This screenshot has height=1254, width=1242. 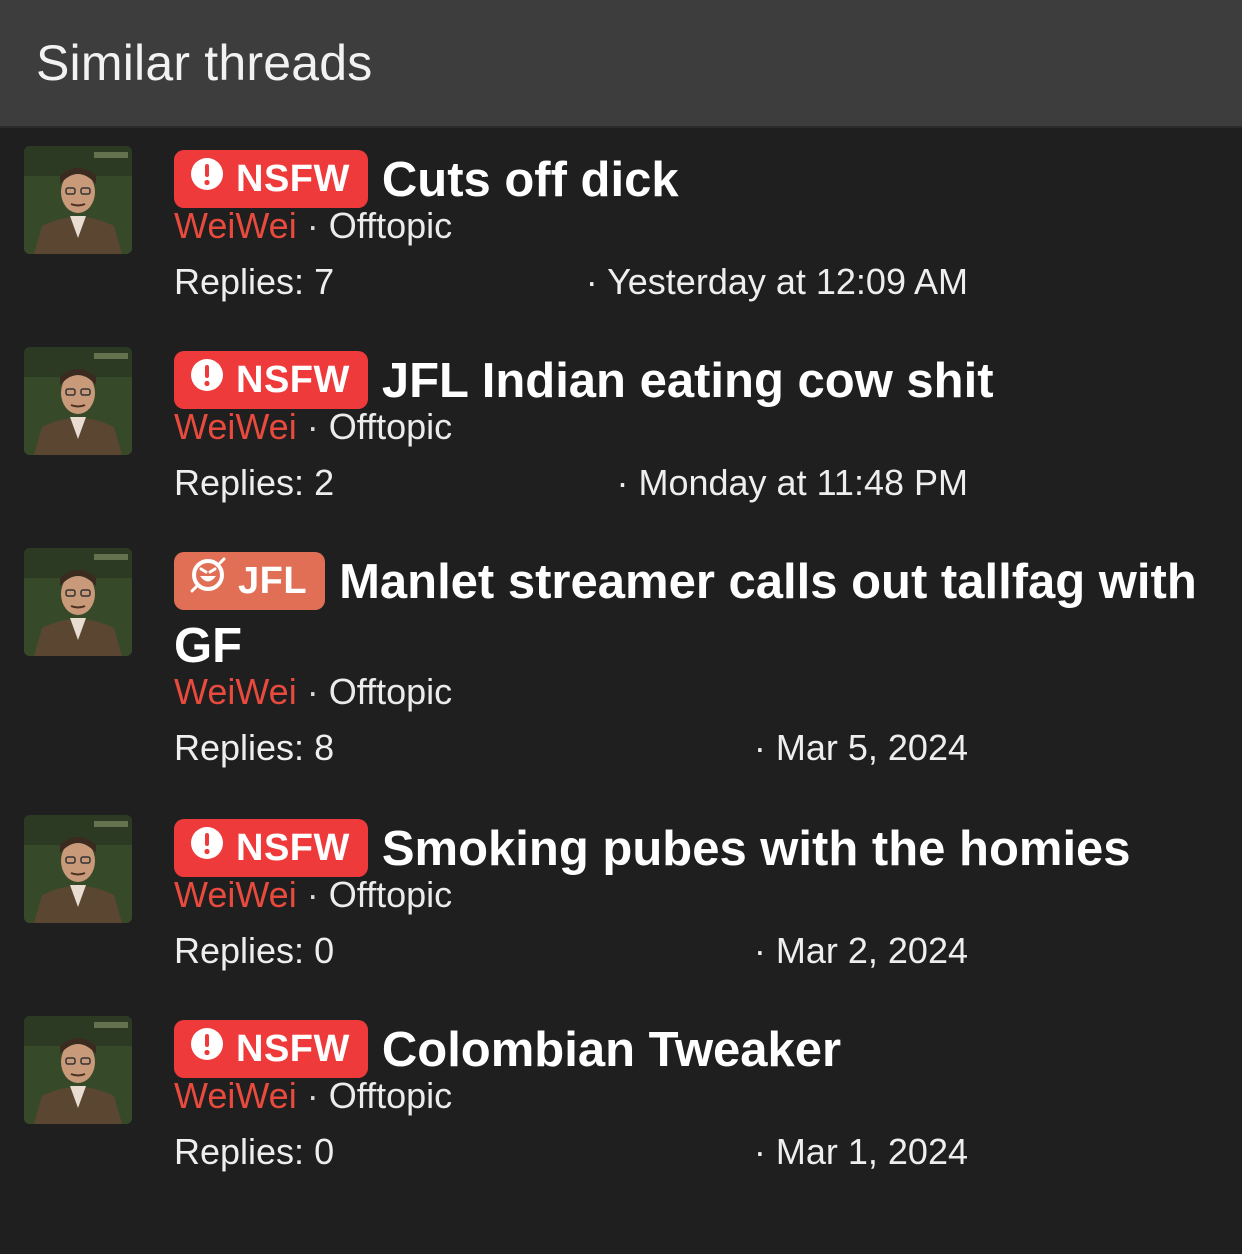 I want to click on thread-stats: Replies: 7 · Yesterday at 12:09 AM, so click(x=688, y=283).